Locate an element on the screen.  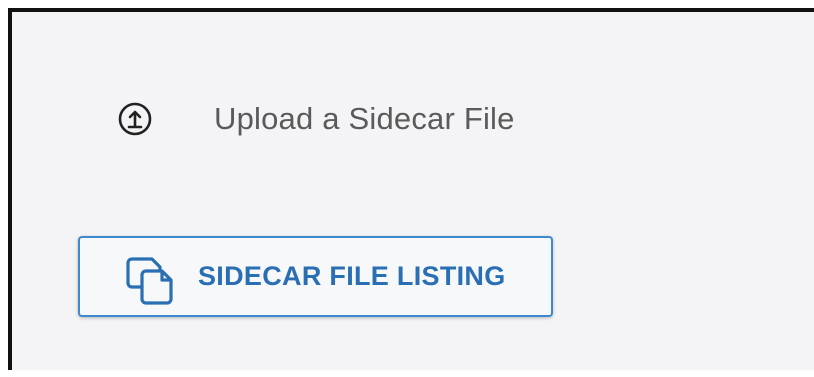
sidecar-file-listing-label: SIDECAR FILE LISTING is located at coordinates (352, 276).